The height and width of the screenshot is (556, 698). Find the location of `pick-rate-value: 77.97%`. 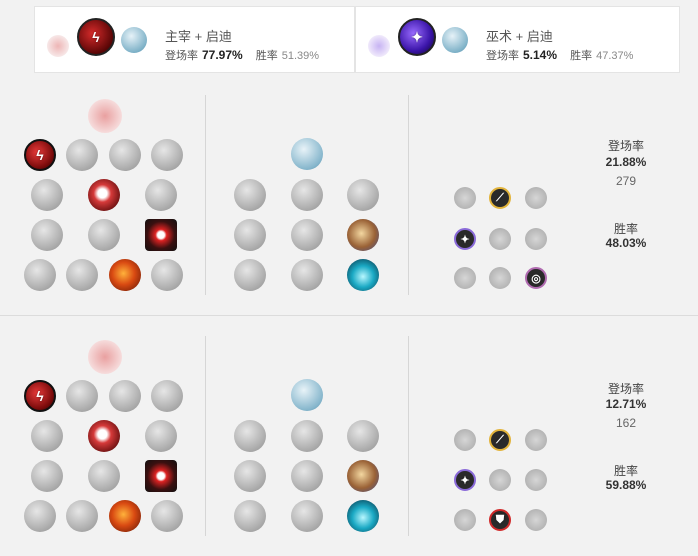

pick-rate-value: 77.97% is located at coordinates (222, 55).